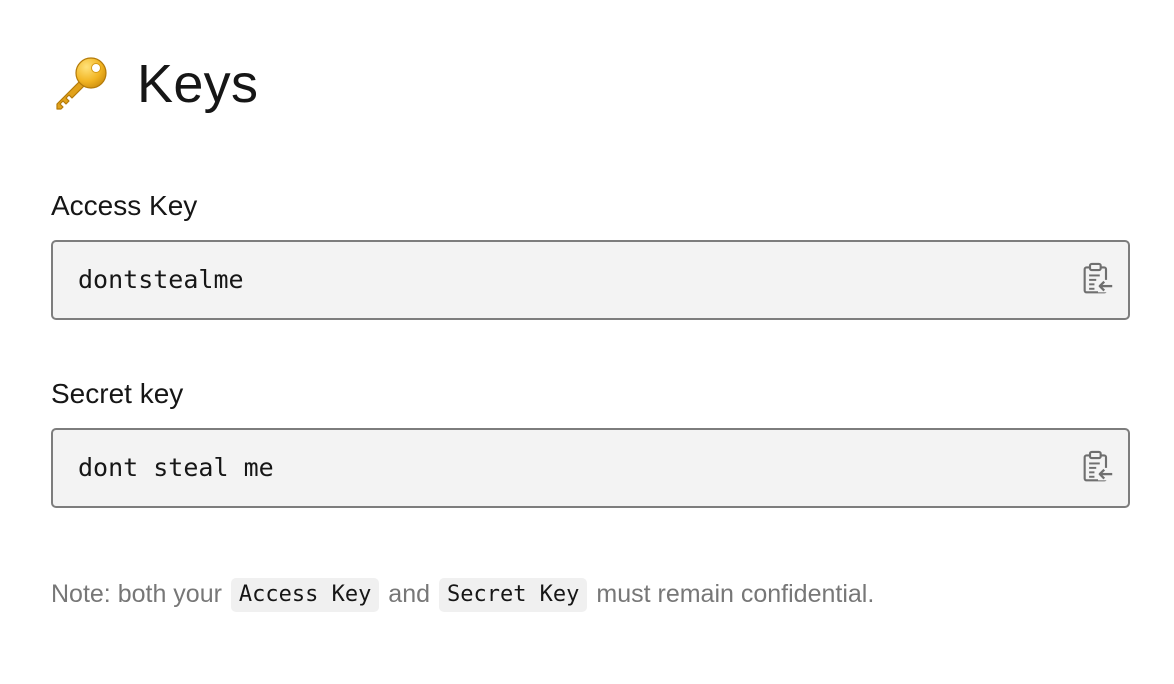 This screenshot has height=684, width=1174. I want to click on access-key-label: Access Key, so click(124, 205).